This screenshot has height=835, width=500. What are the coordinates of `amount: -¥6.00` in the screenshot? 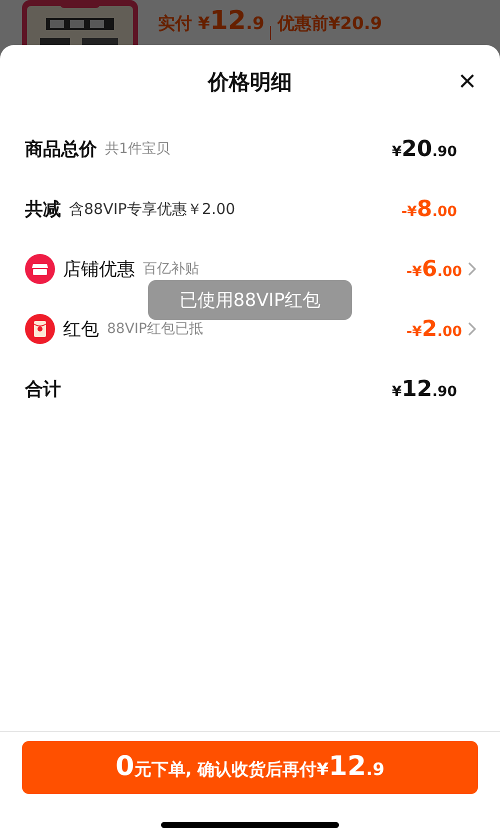 It's located at (434, 269).